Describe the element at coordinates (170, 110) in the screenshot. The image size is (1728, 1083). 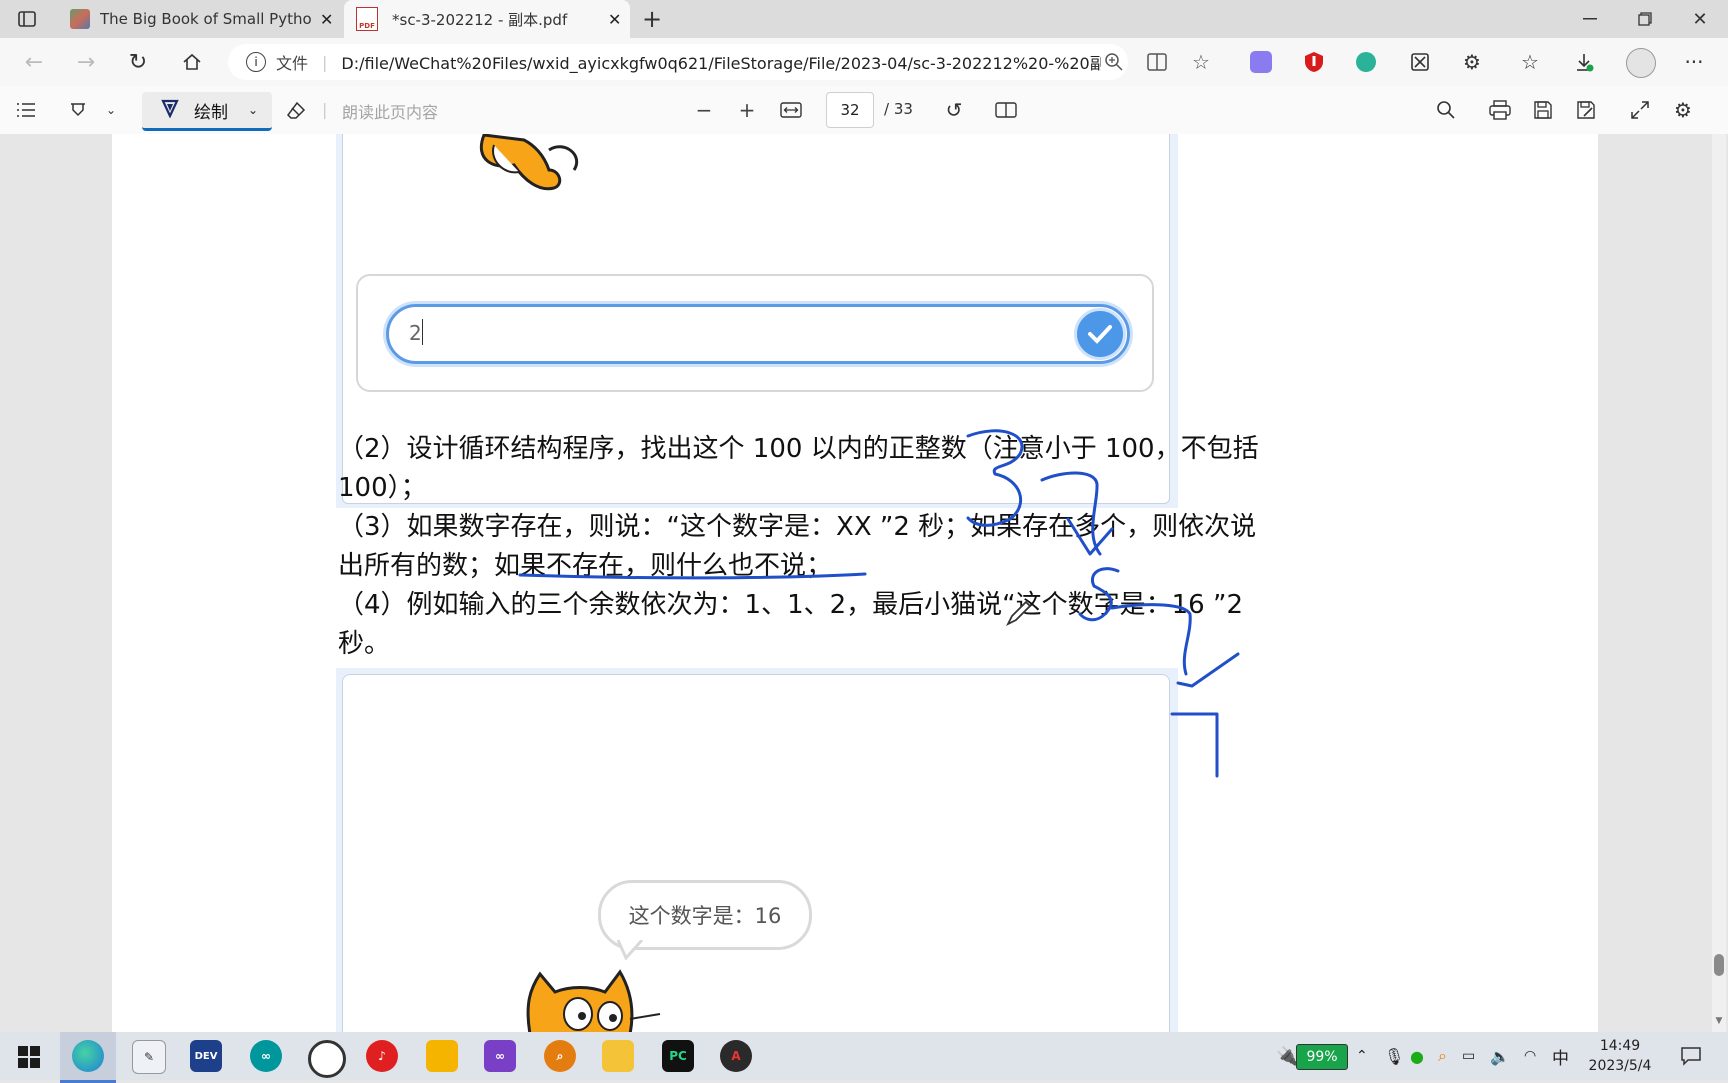
I see `pen-icon` at that location.